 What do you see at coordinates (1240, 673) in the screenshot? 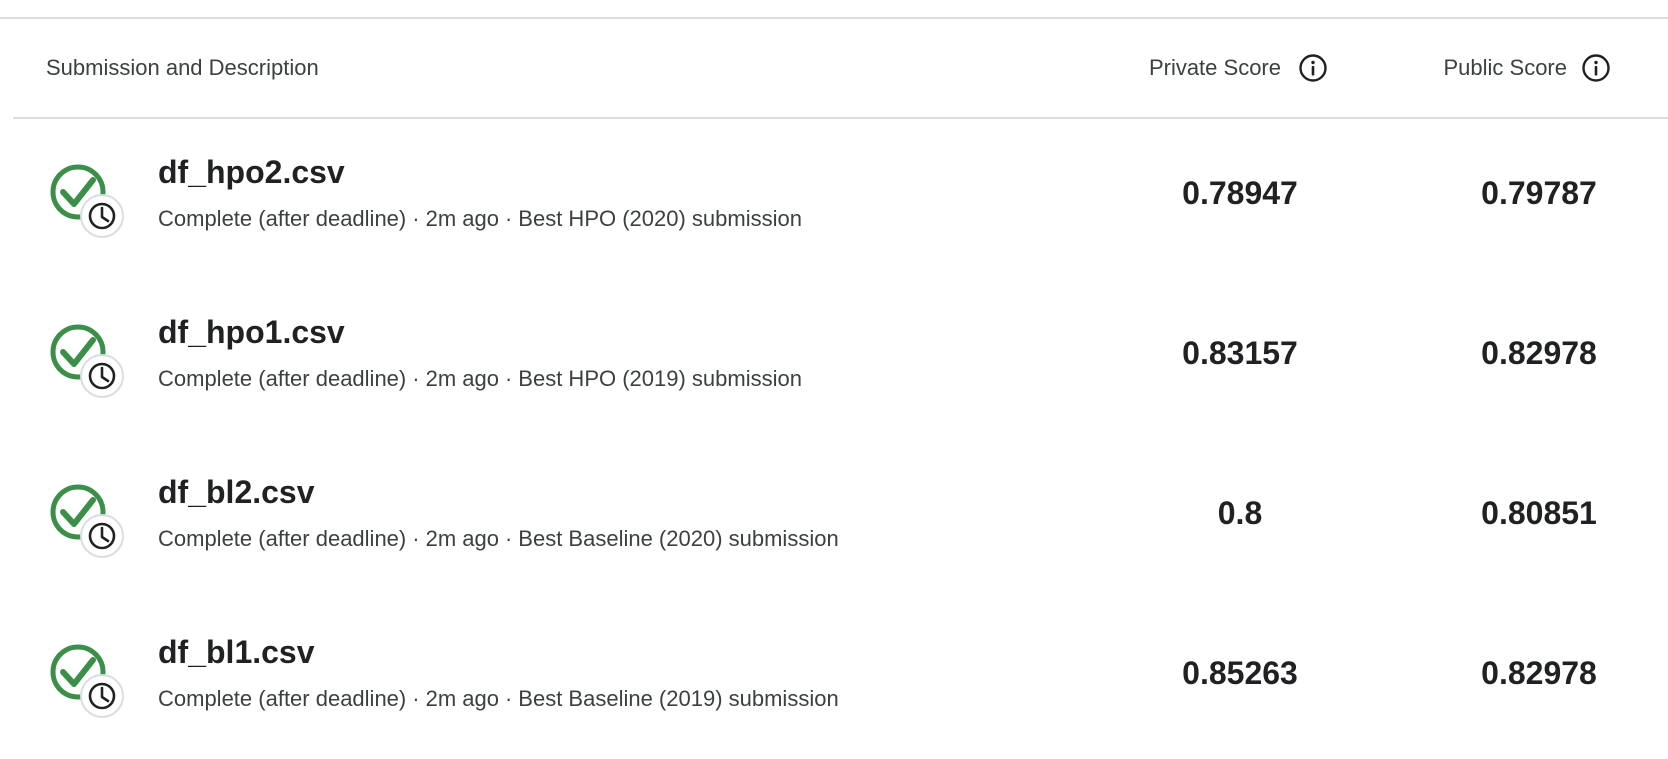
I see `private-score-value: 0.85263` at bounding box center [1240, 673].